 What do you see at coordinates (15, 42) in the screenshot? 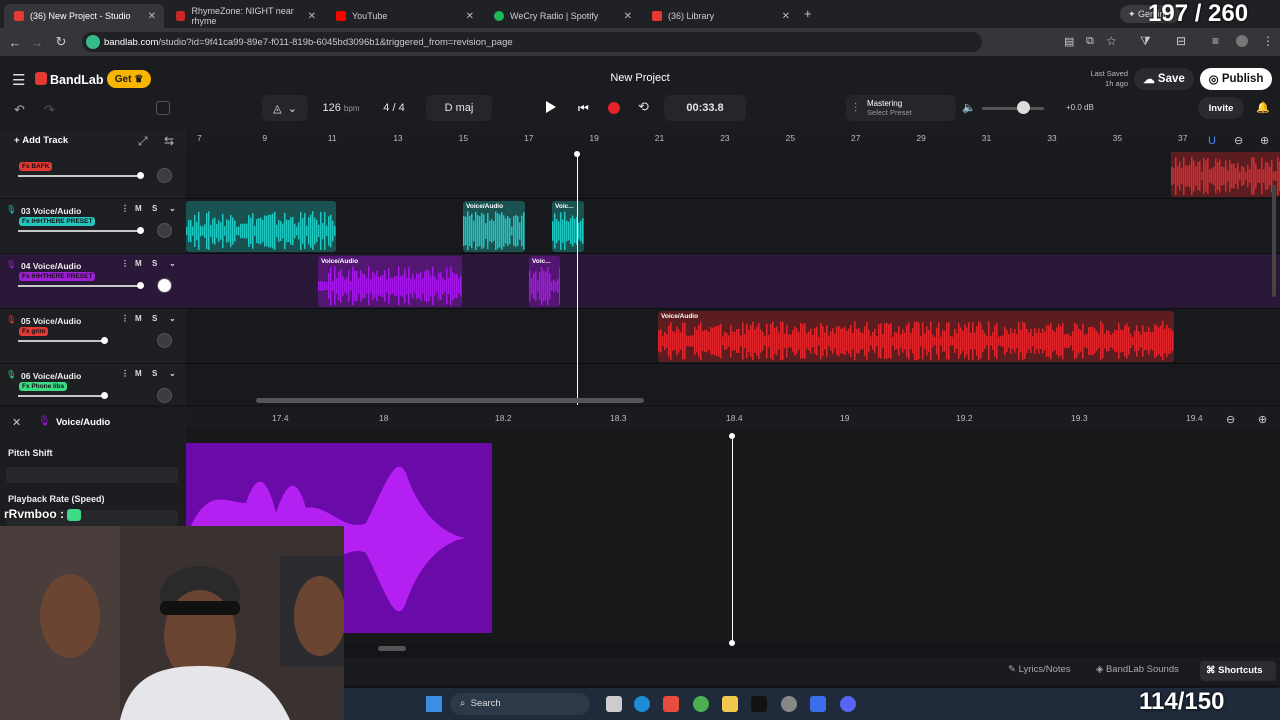
I see `back-icon: ←` at bounding box center [15, 42].